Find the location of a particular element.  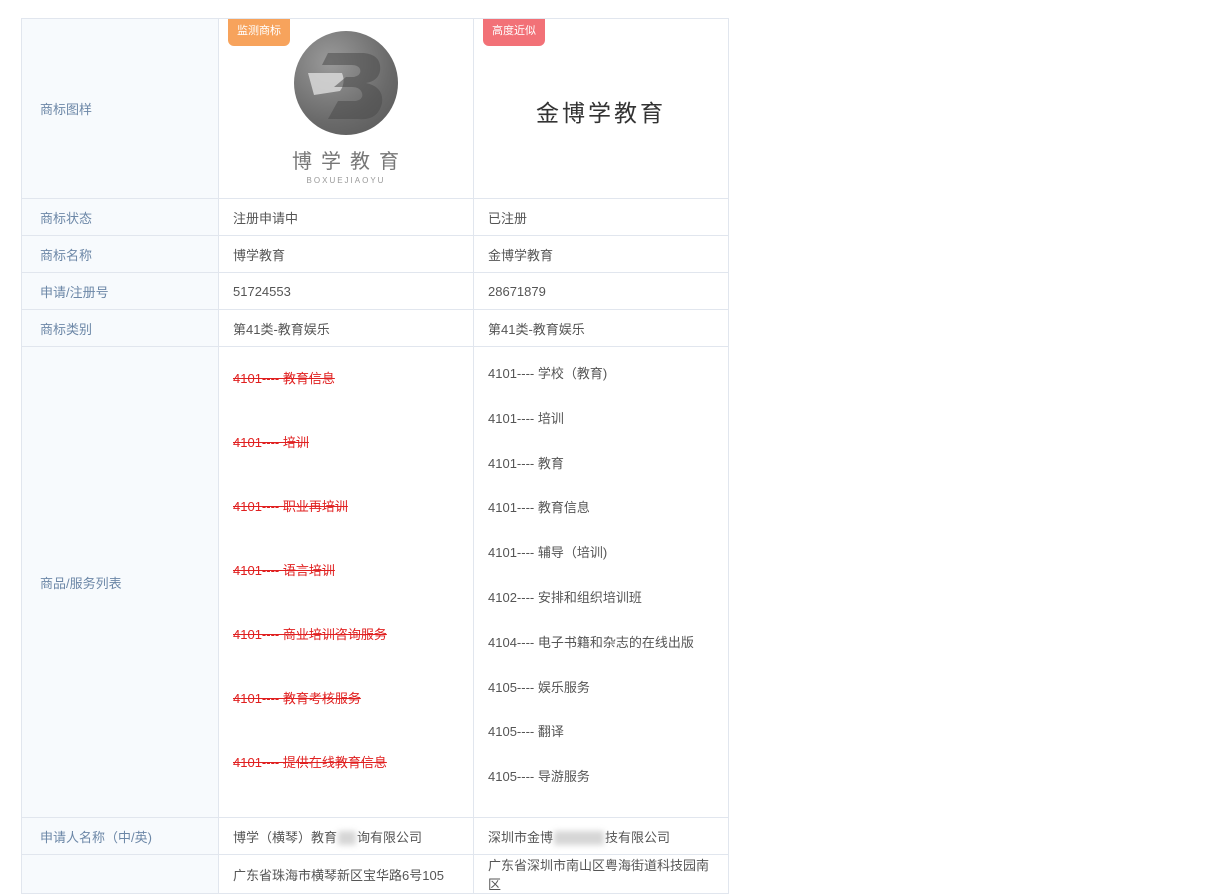

monitored-trademark-logo: 博学教育 BOXUEJIAOYU is located at coordinates (346, 108).